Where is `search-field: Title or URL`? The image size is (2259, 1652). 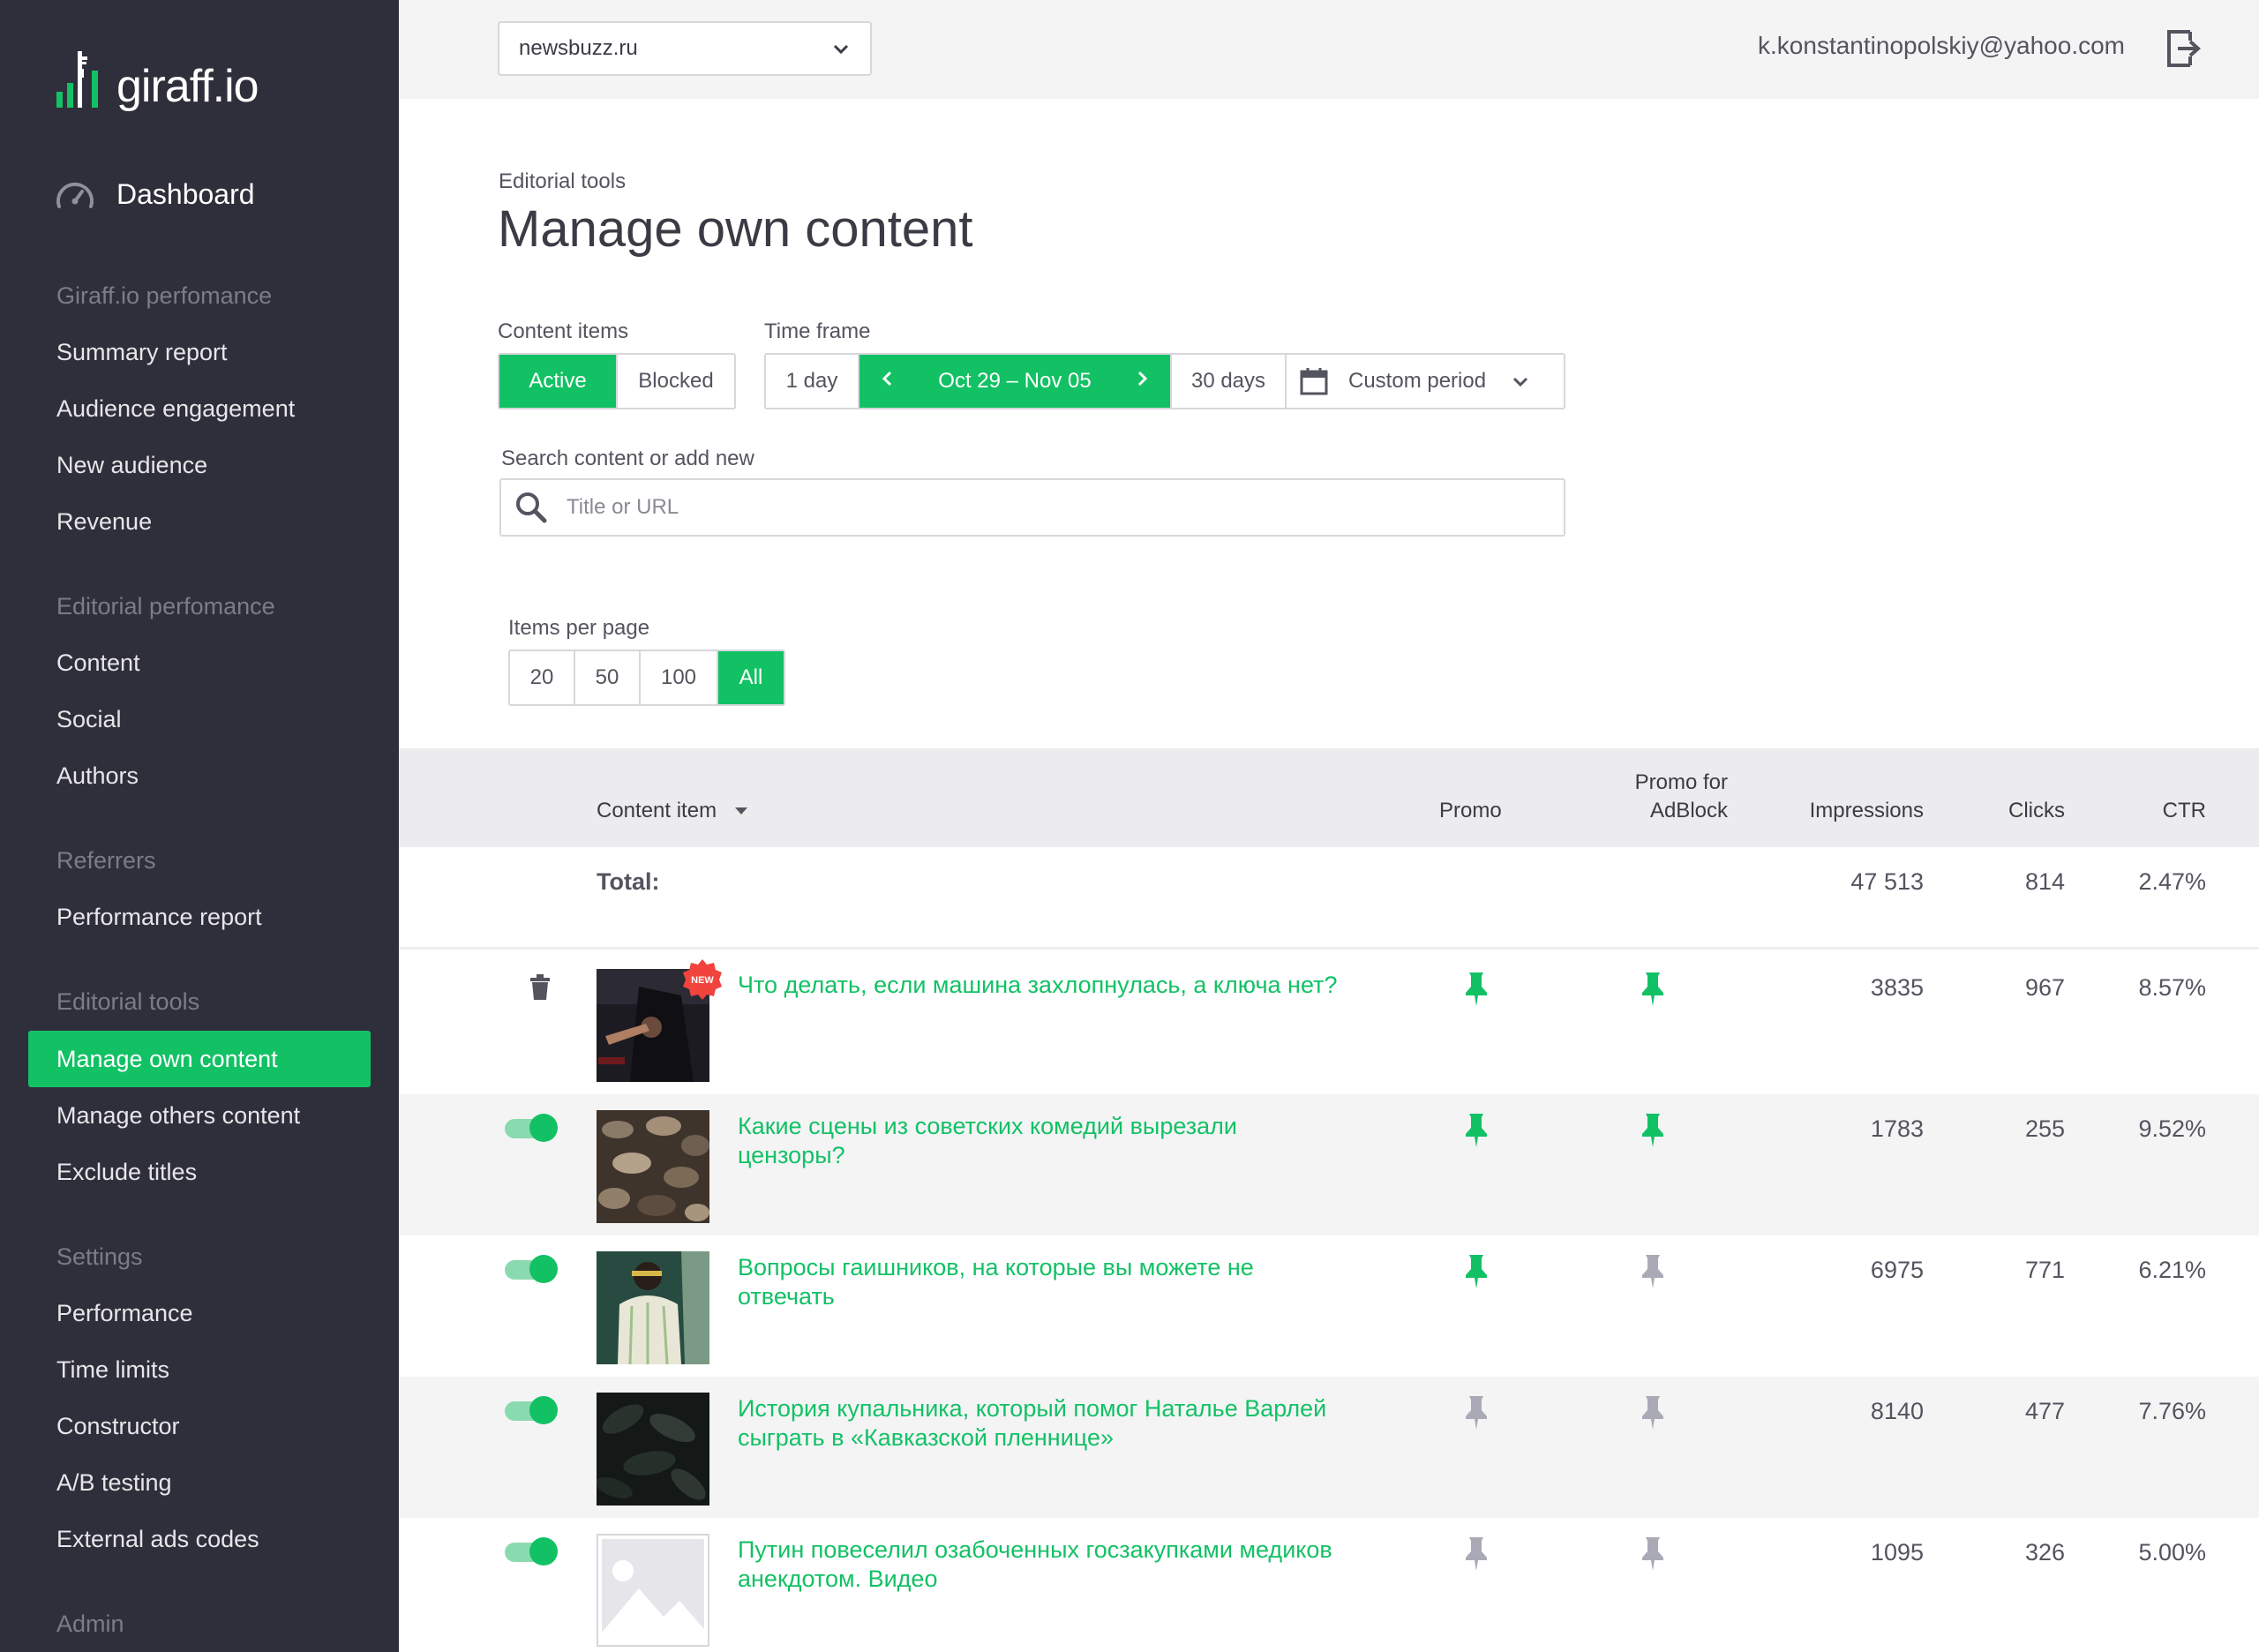
search-field: Title or URL is located at coordinates (1032, 508).